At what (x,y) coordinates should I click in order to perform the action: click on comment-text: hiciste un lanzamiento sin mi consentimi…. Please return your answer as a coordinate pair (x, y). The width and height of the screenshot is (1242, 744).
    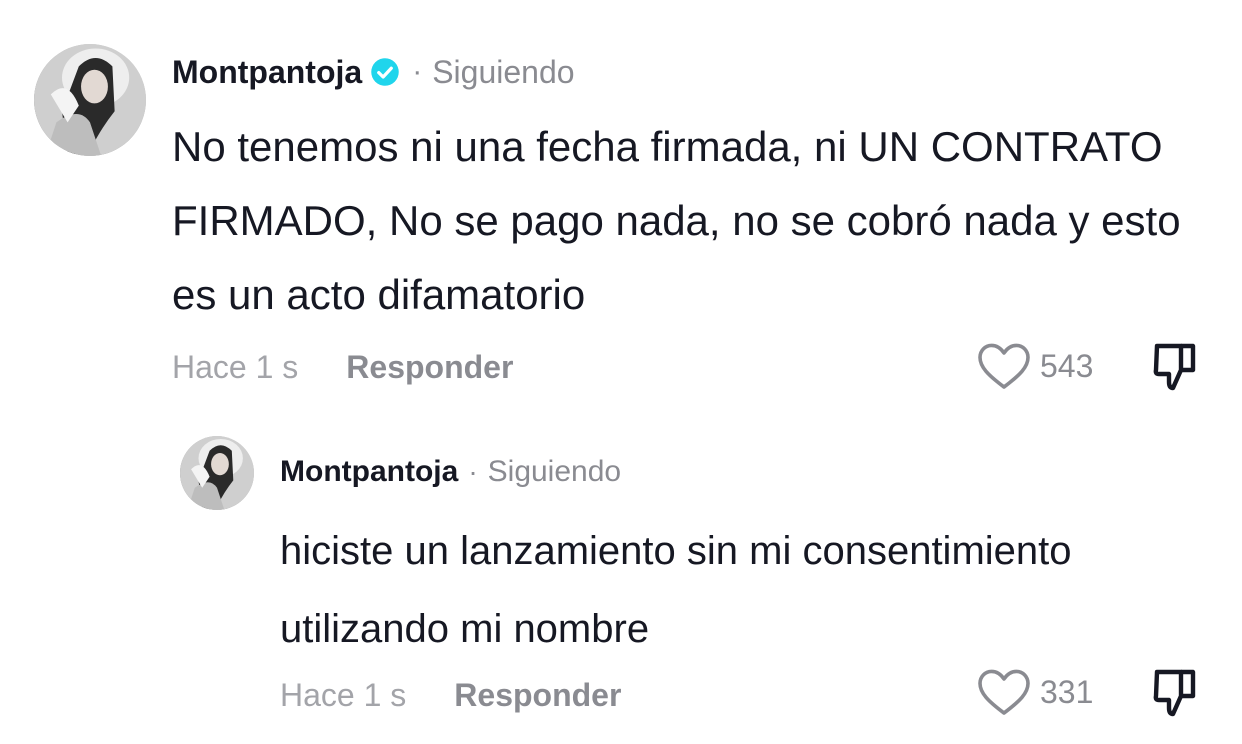
    Looking at the image, I should click on (676, 590).